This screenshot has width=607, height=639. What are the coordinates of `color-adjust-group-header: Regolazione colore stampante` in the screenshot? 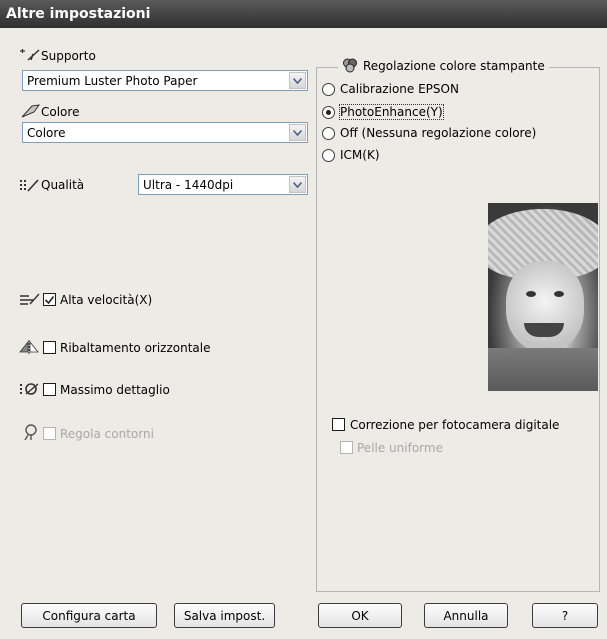 It's located at (443, 65).